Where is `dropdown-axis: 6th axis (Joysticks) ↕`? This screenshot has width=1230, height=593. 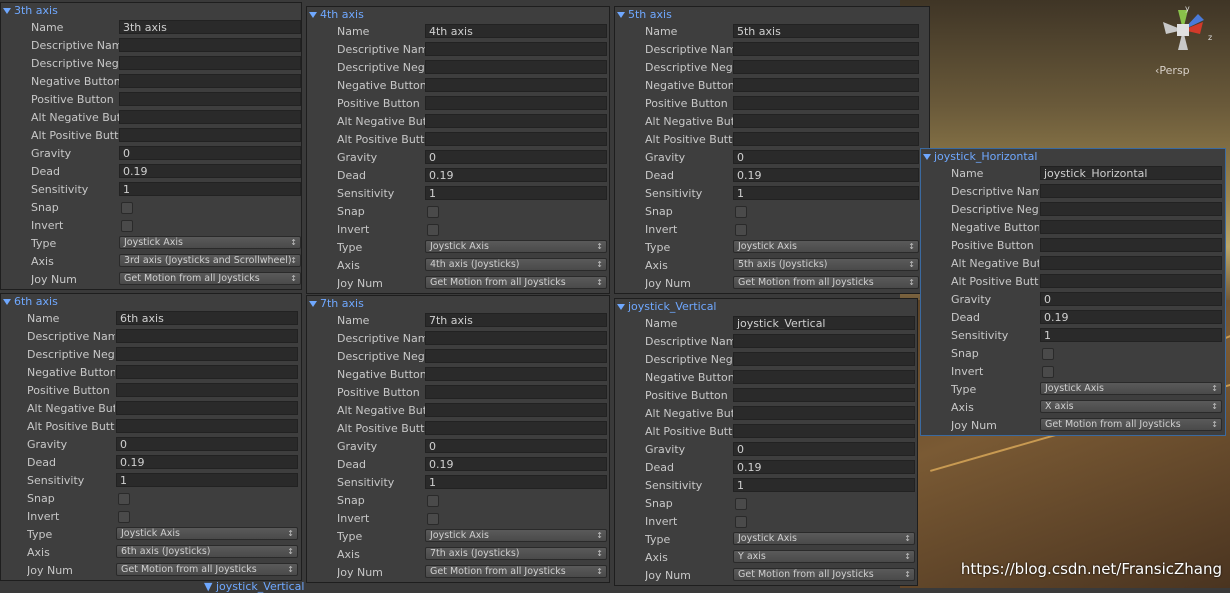
dropdown-axis: 6th axis (Joysticks) ↕ is located at coordinates (207, 551).